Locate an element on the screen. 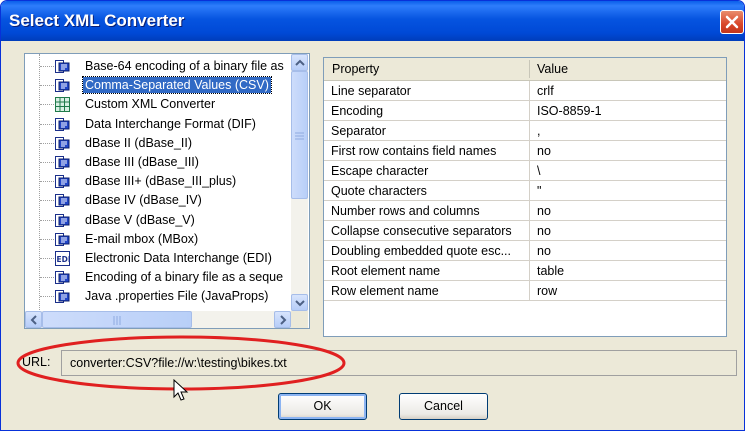 This screenshot has width=745, height=431. converter-item: Base-64 encoding of a binary file as is located at coordinates (157, 66).